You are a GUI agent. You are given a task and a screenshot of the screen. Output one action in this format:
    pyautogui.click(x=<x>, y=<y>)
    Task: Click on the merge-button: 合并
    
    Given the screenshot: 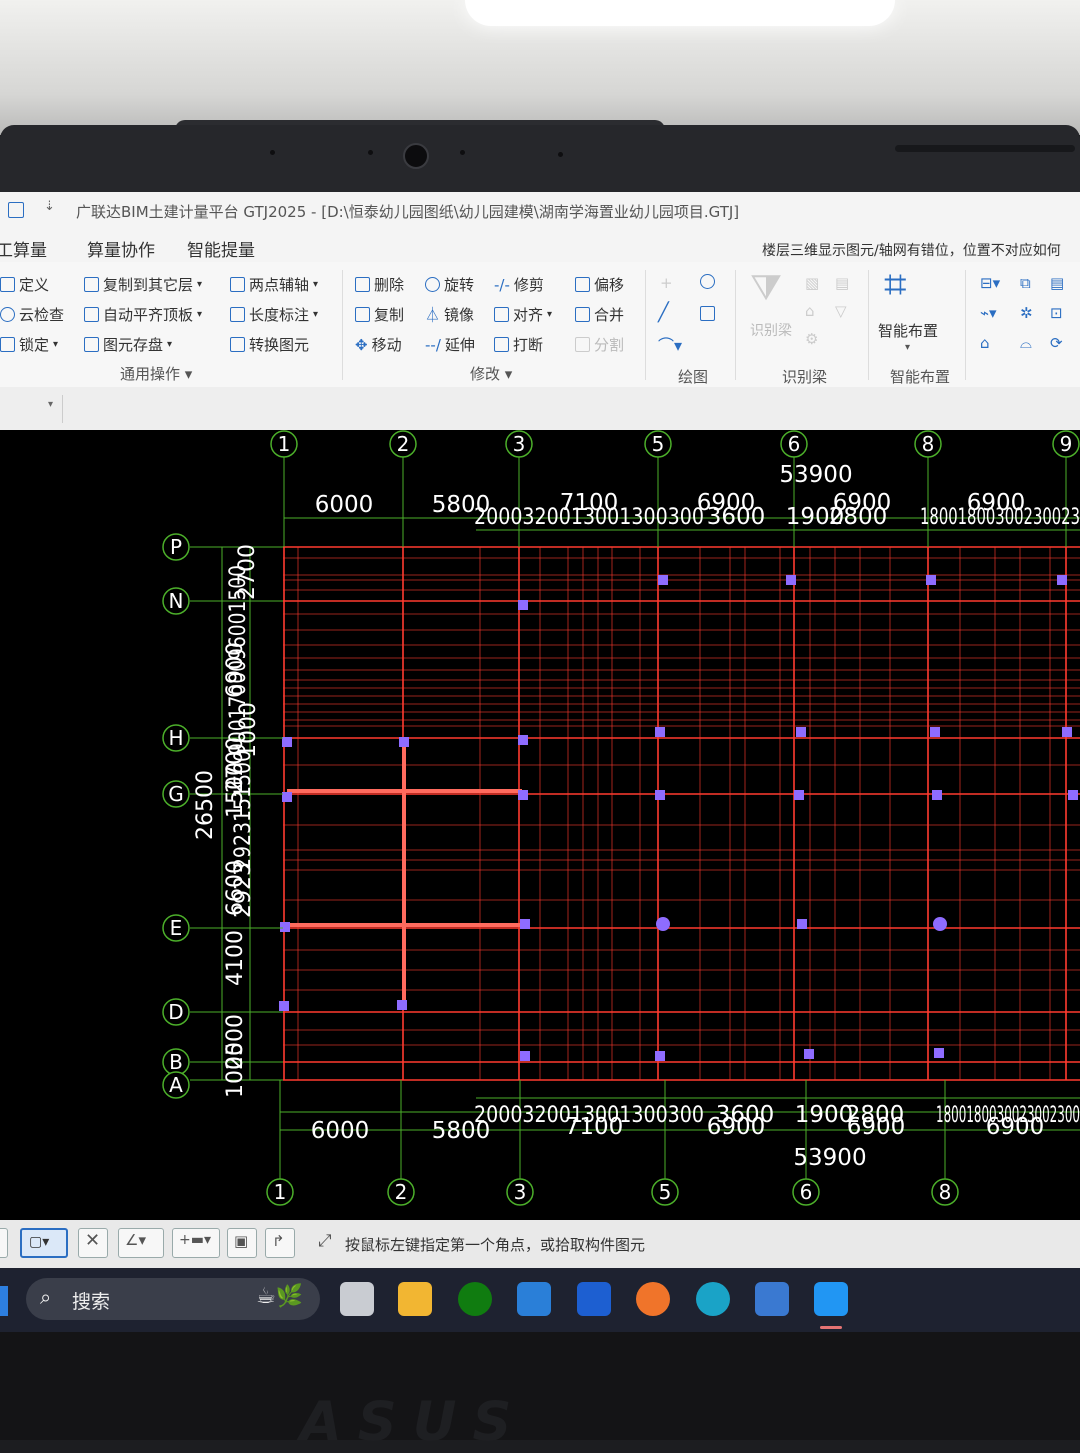 What is the action you would take?
    pyautogui.click(x=599, y=314)
    